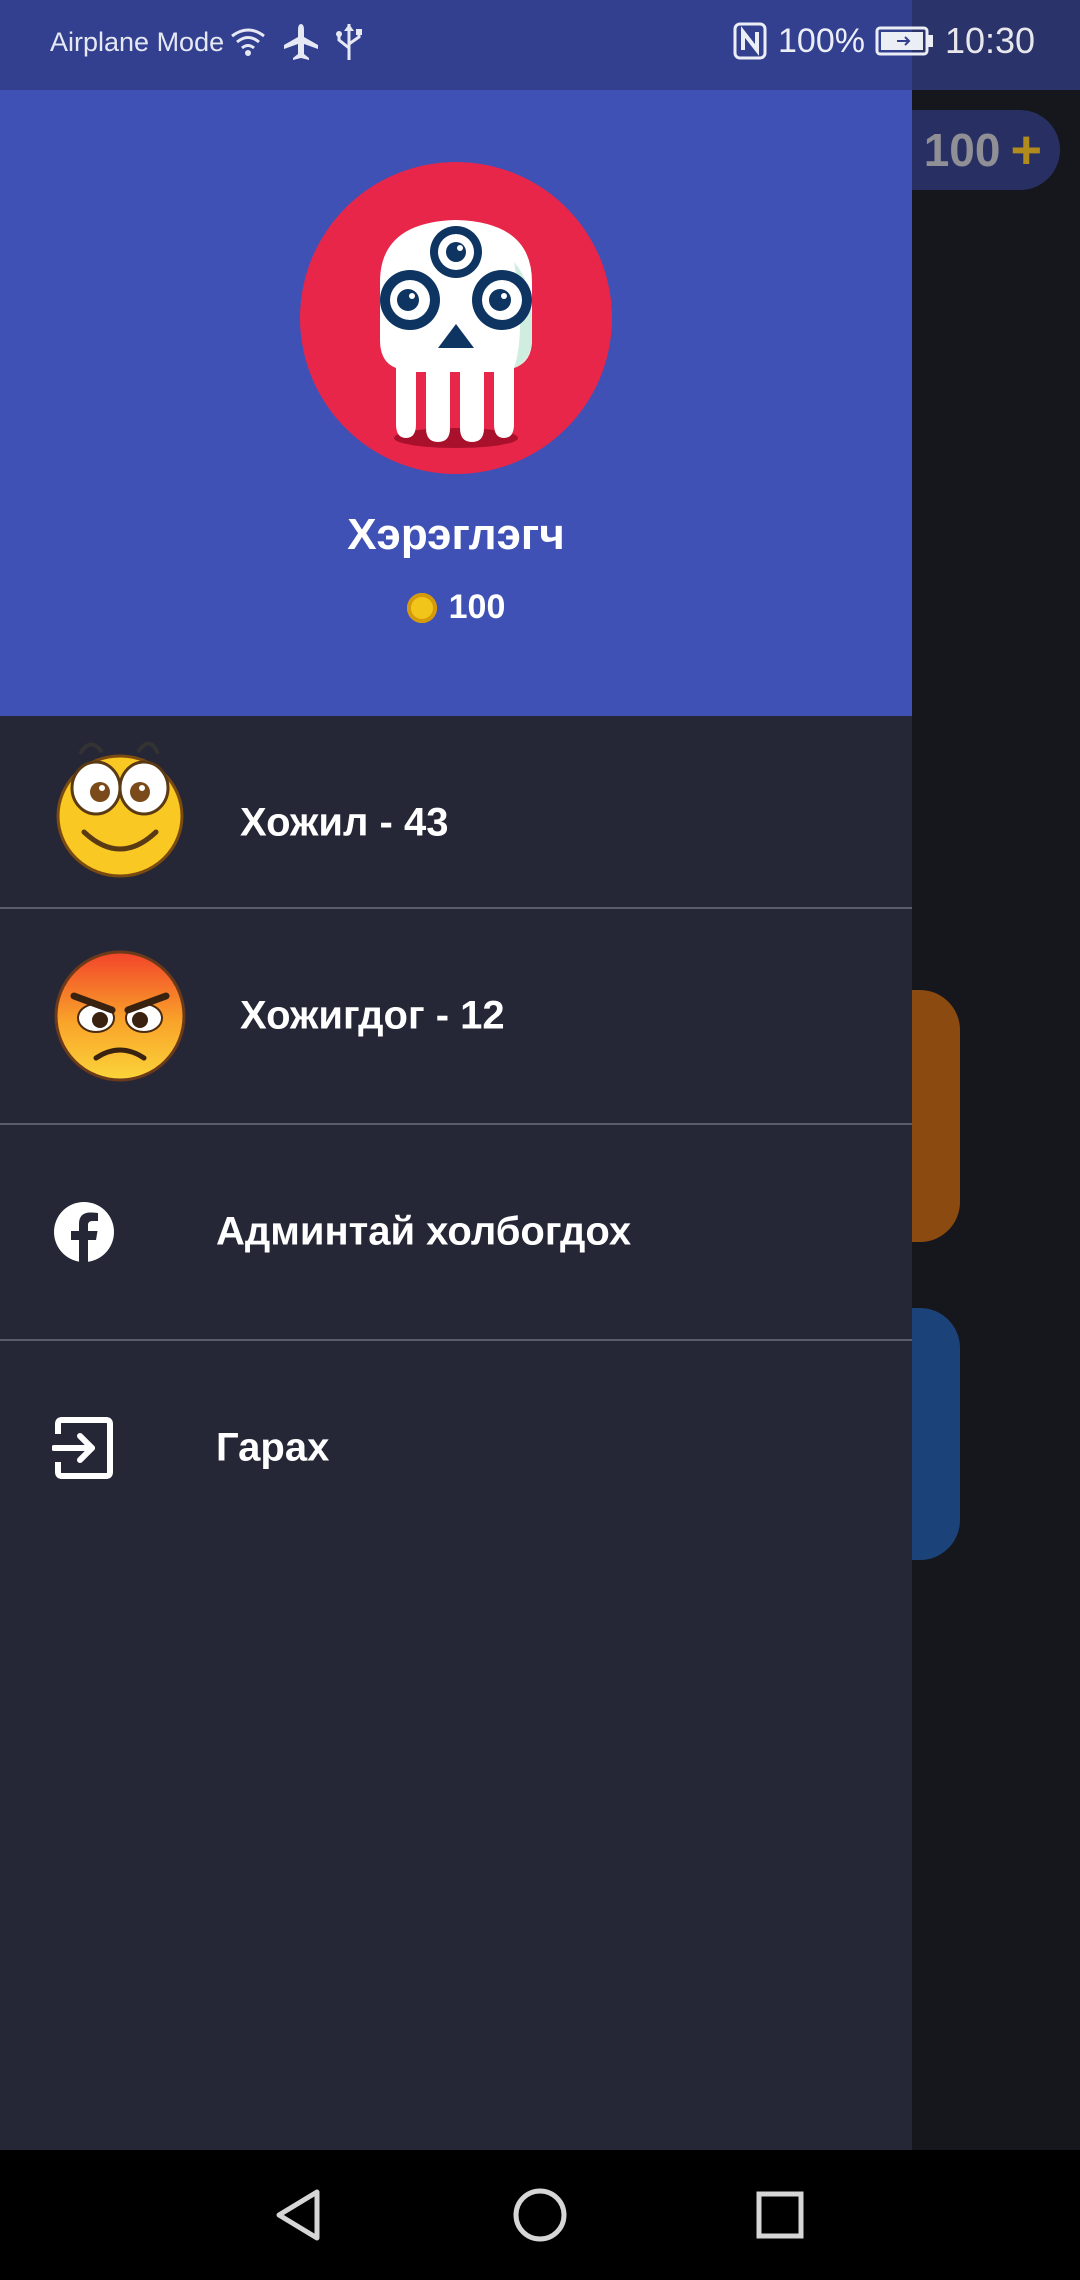 The height and width of the screenshot is (2280, 1080). I want to click on home-icon, so click(540, 2215).